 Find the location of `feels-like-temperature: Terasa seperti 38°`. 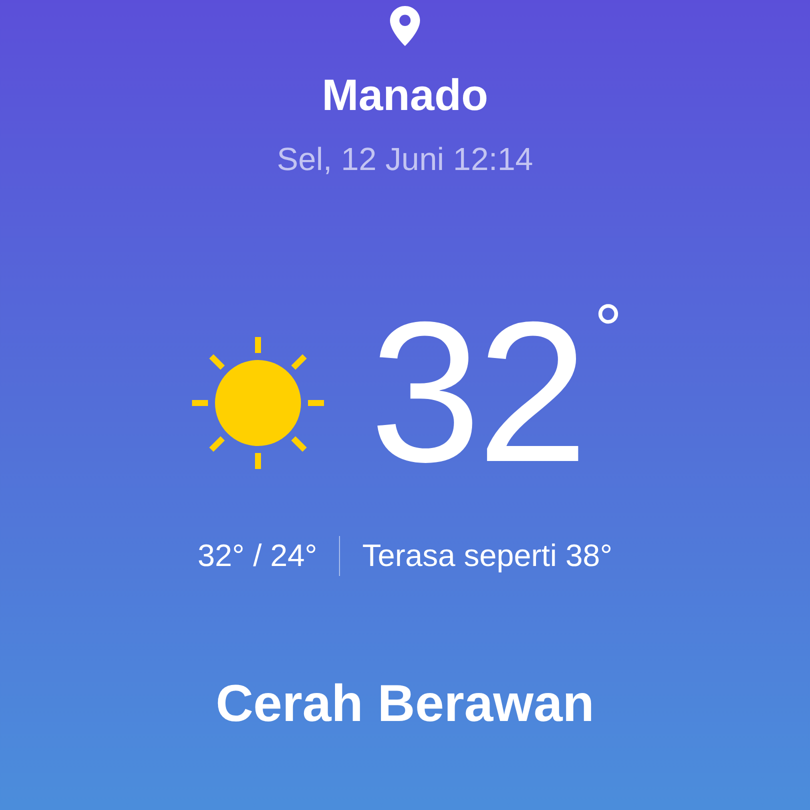

feels-like-temperature: Terasa seperti 38° is located at coordinates (487, 555).